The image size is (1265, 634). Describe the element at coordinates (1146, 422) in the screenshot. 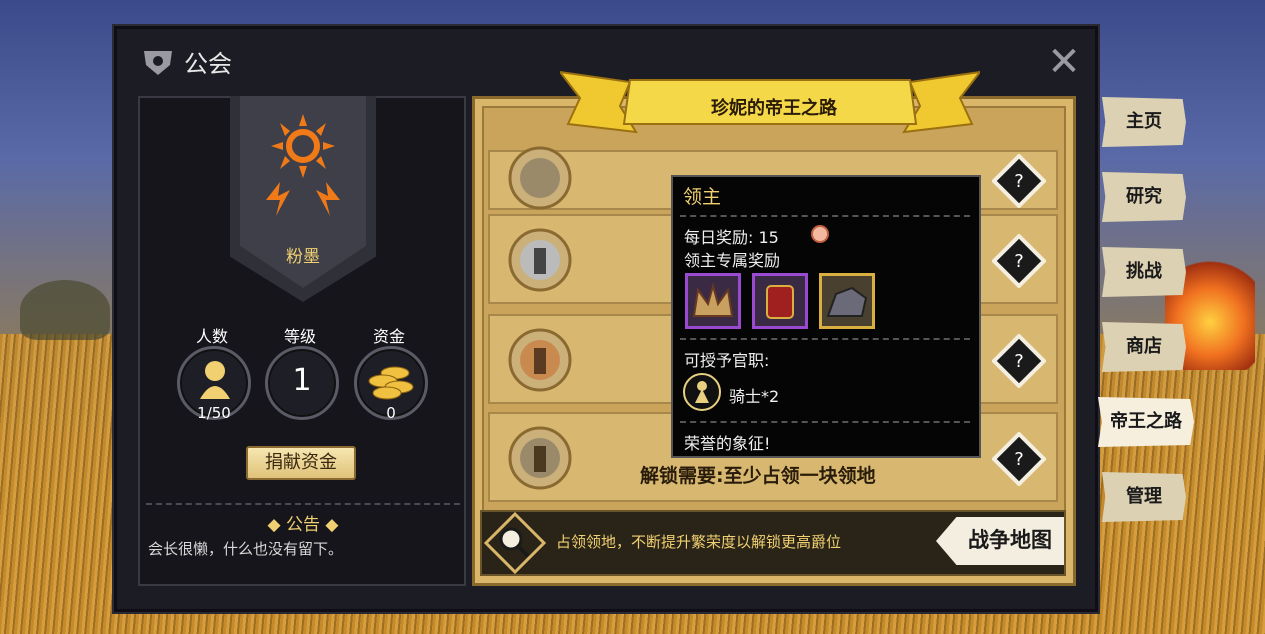

I see `tab-emperor-road: 帝王之路` at that location.